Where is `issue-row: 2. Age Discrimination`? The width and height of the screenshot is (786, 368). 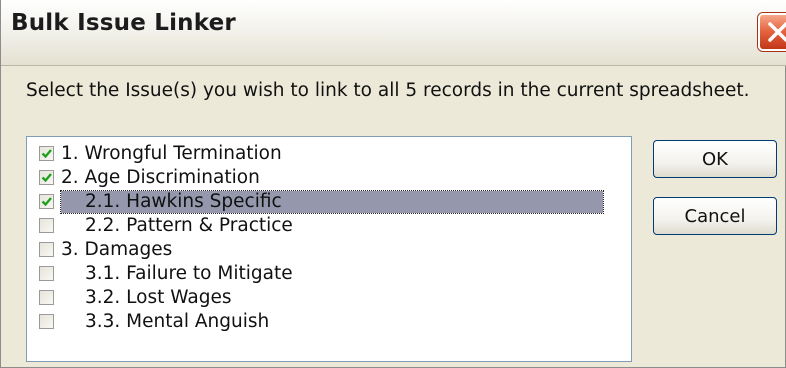
issue-row: 2. Age Discrimination is located at coordinates (329, 178).